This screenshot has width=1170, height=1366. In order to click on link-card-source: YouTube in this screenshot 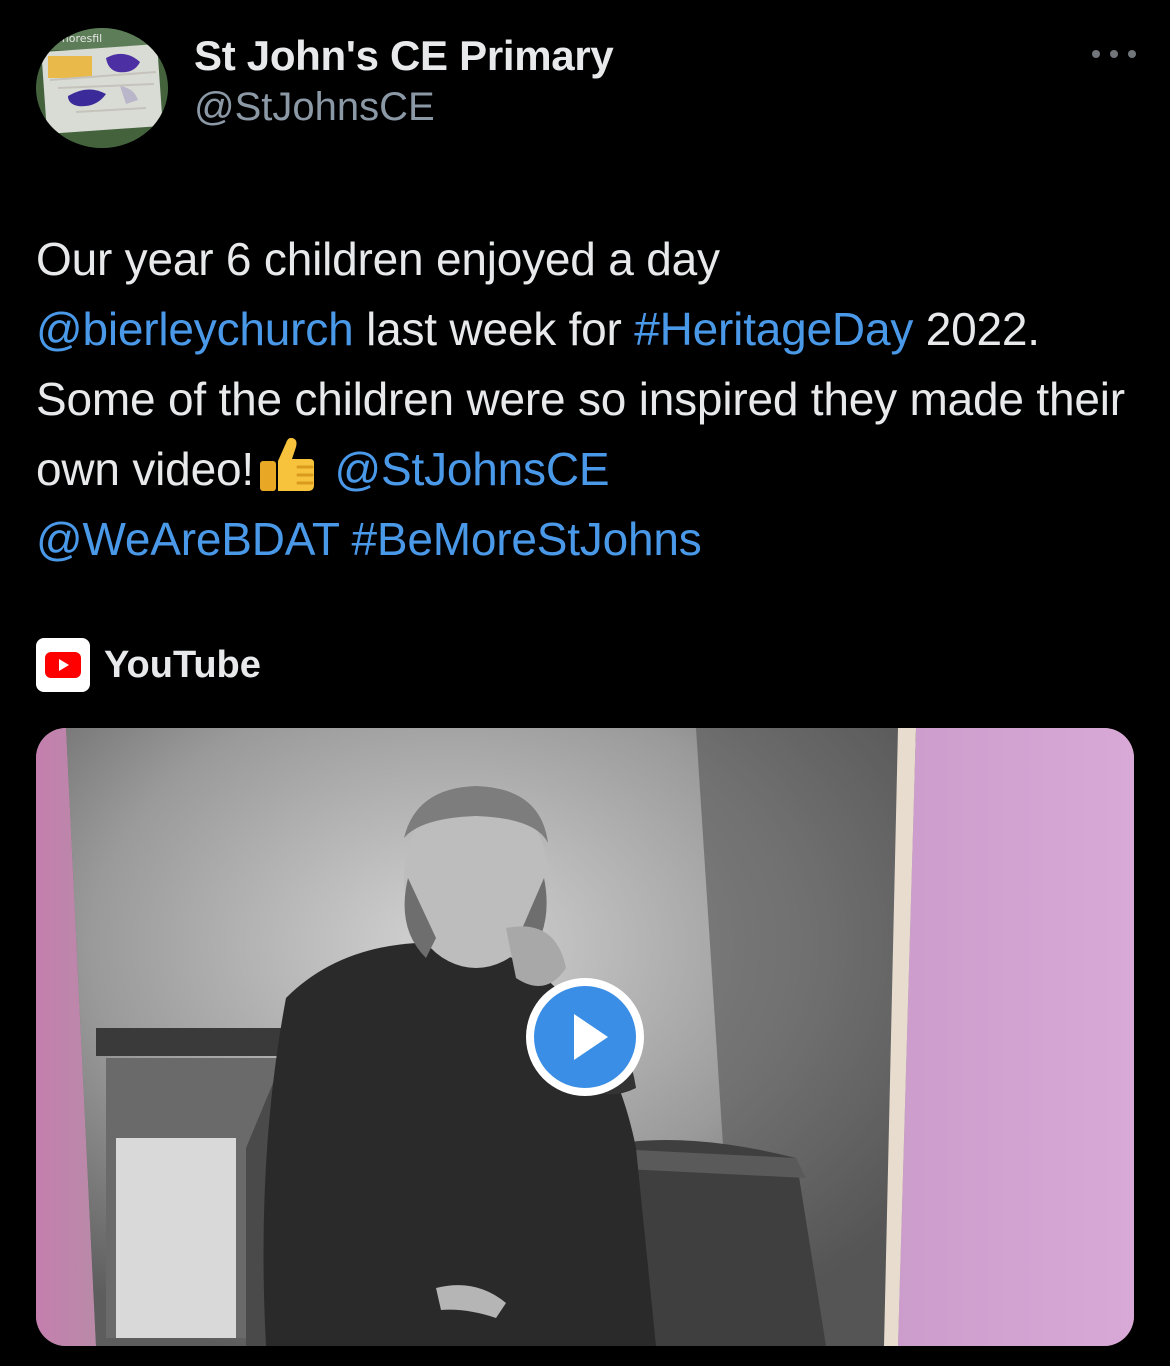, I will do `click(148, 665)`.